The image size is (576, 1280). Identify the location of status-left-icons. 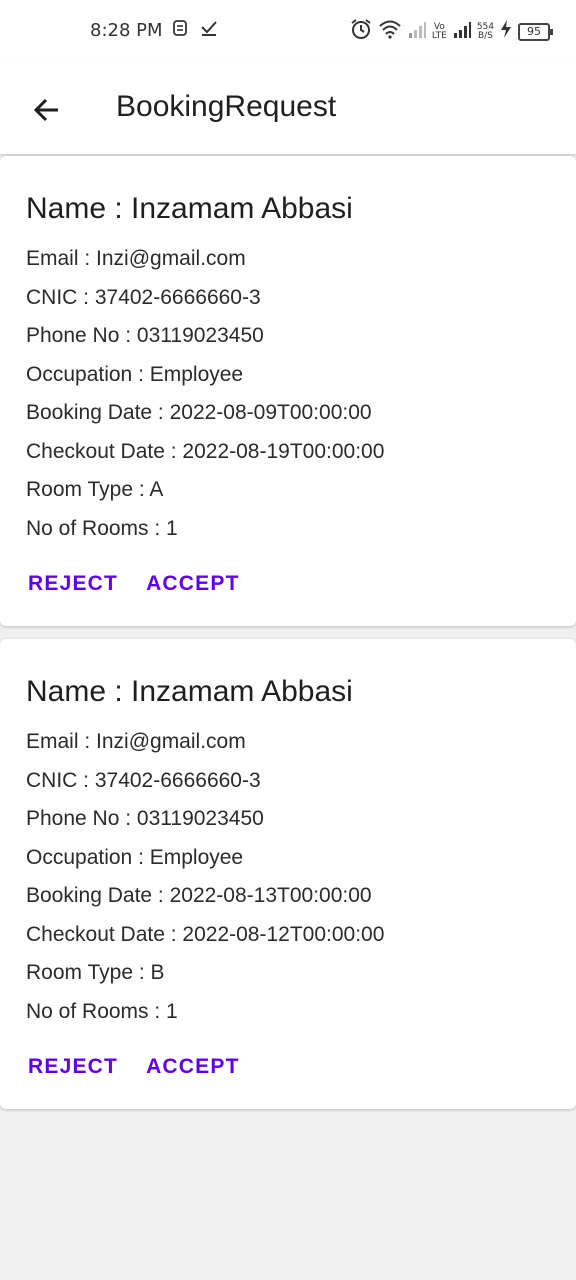
(195, 30).